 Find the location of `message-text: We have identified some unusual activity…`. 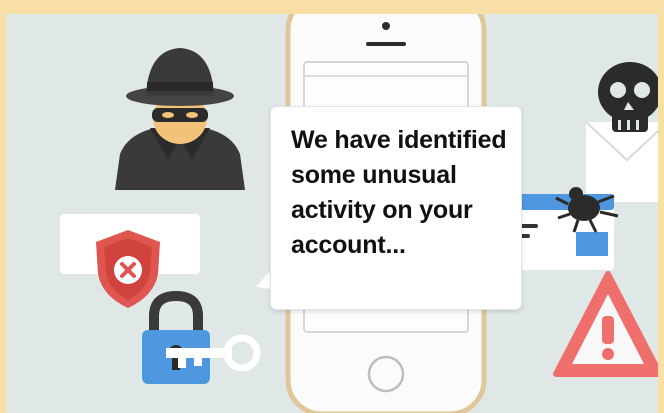

message-text: We have identified some unusual activity… is located at coordinates (399, 192).